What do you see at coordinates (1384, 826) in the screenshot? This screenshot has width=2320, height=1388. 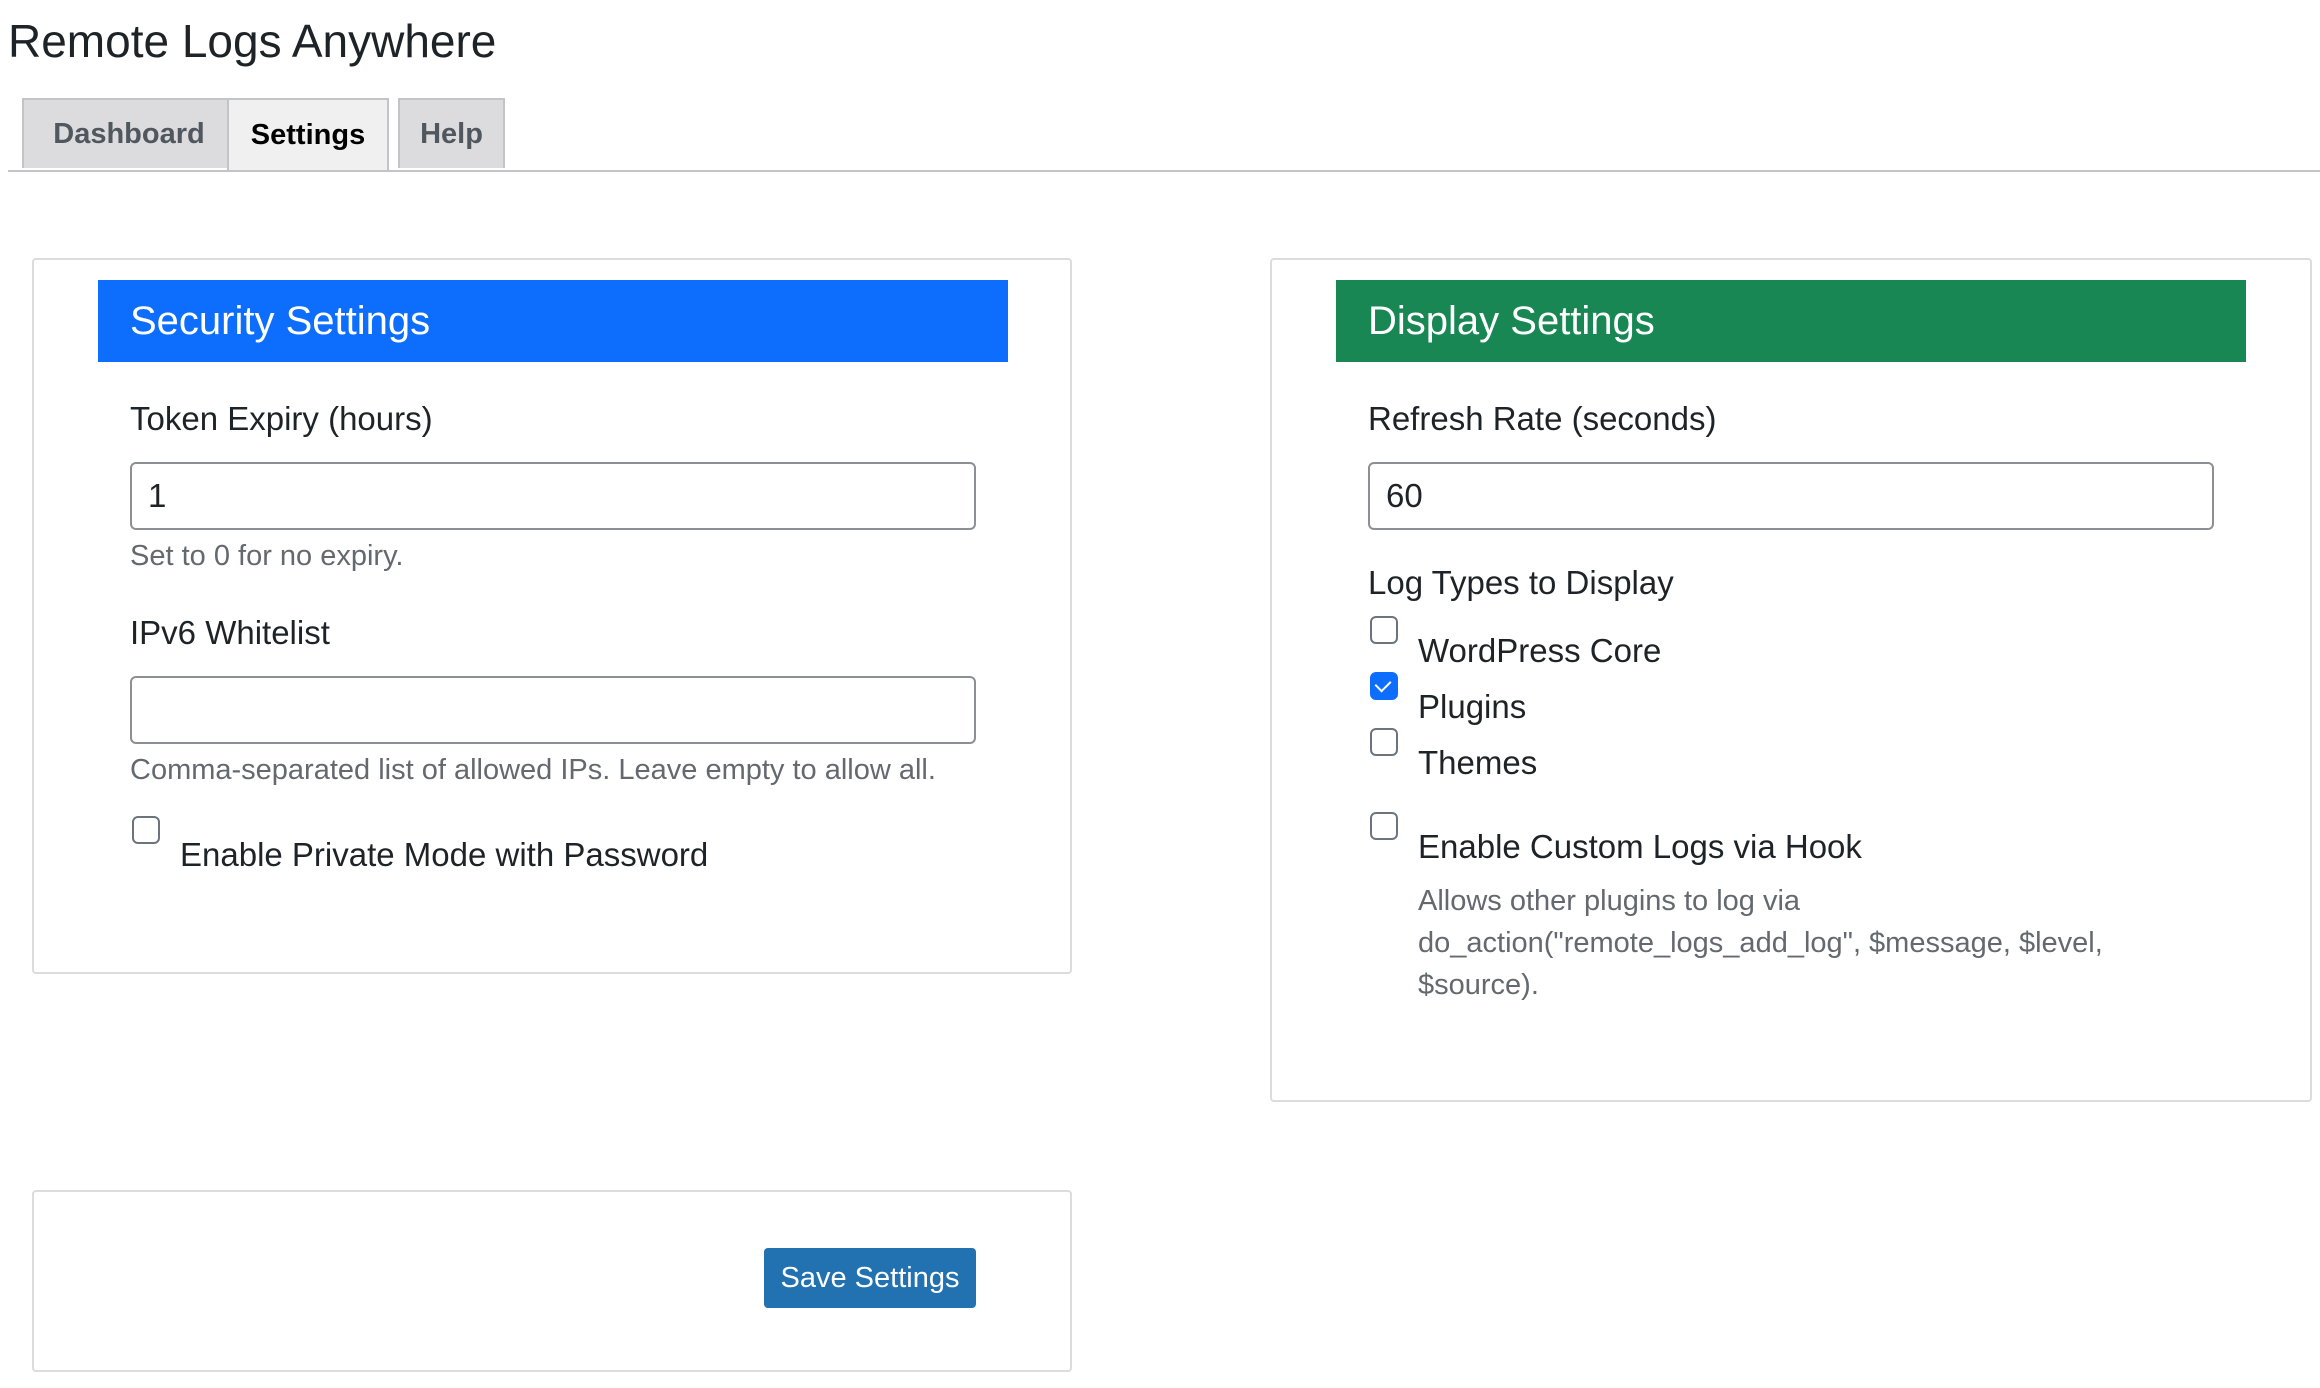 I see `custom-logs-checkbox` at bounding box center [1384, 826].